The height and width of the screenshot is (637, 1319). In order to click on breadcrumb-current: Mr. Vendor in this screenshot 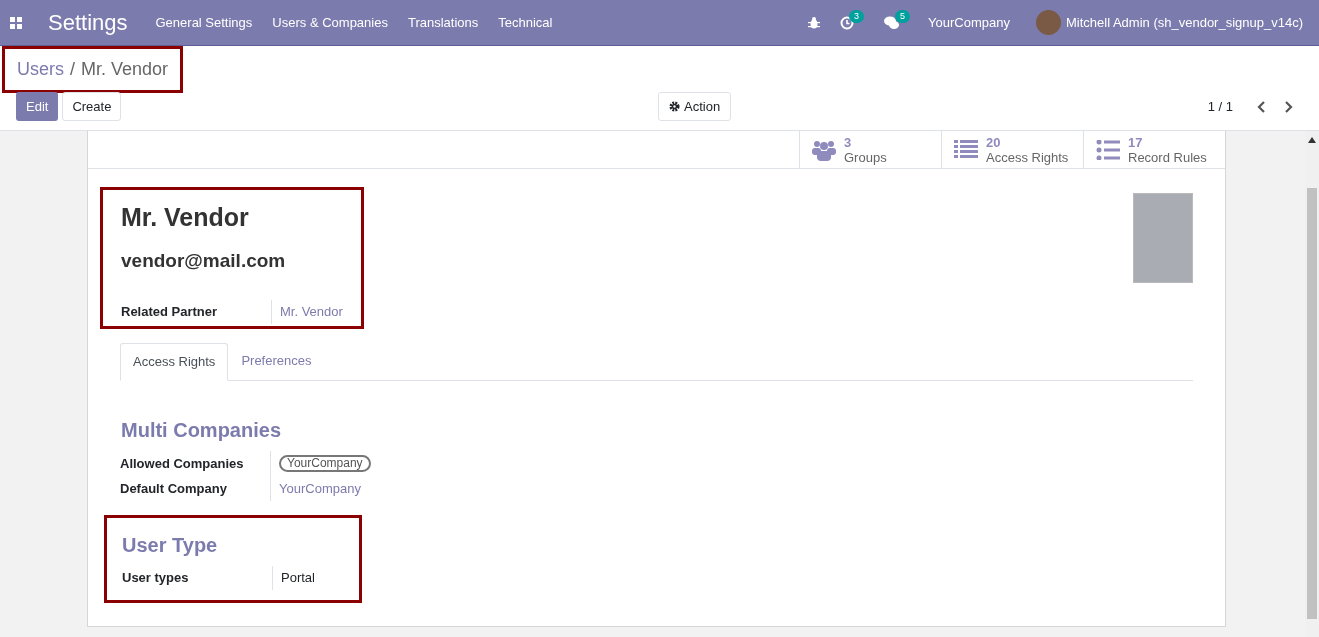, I will do `click(125, 69)`.